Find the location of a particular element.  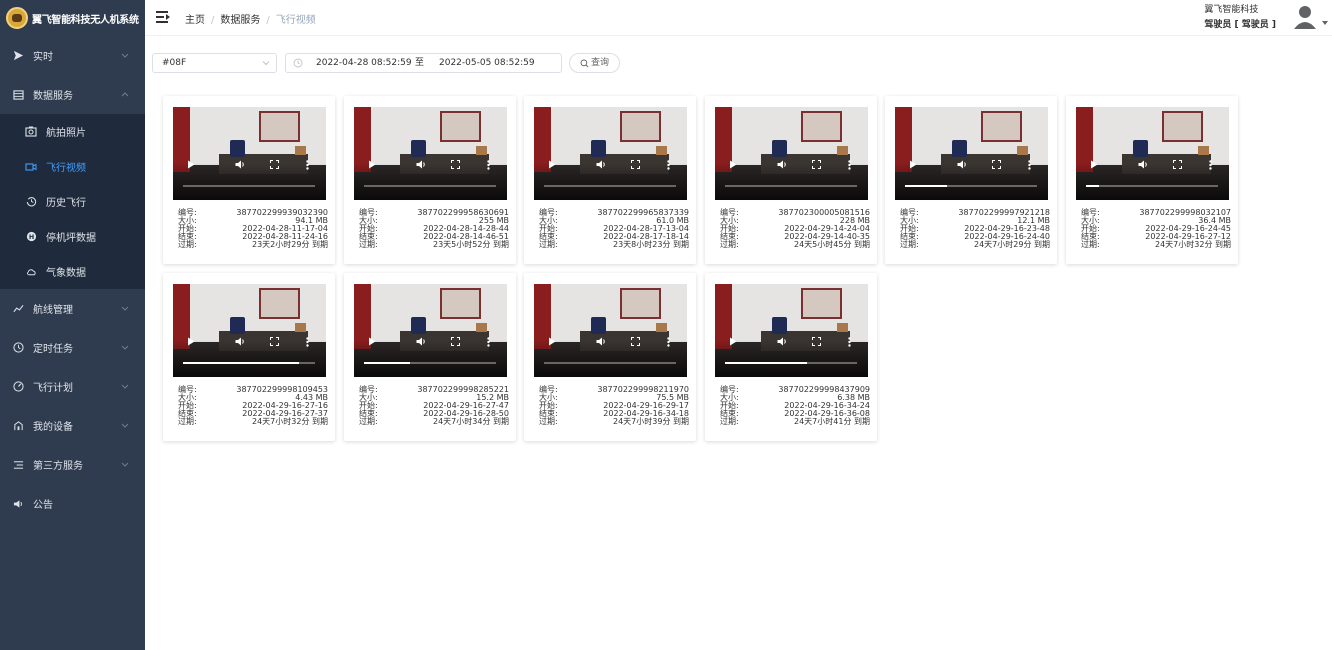

video-expire: 24天7小时29分 到期 is located at coordinates (1012, 244).